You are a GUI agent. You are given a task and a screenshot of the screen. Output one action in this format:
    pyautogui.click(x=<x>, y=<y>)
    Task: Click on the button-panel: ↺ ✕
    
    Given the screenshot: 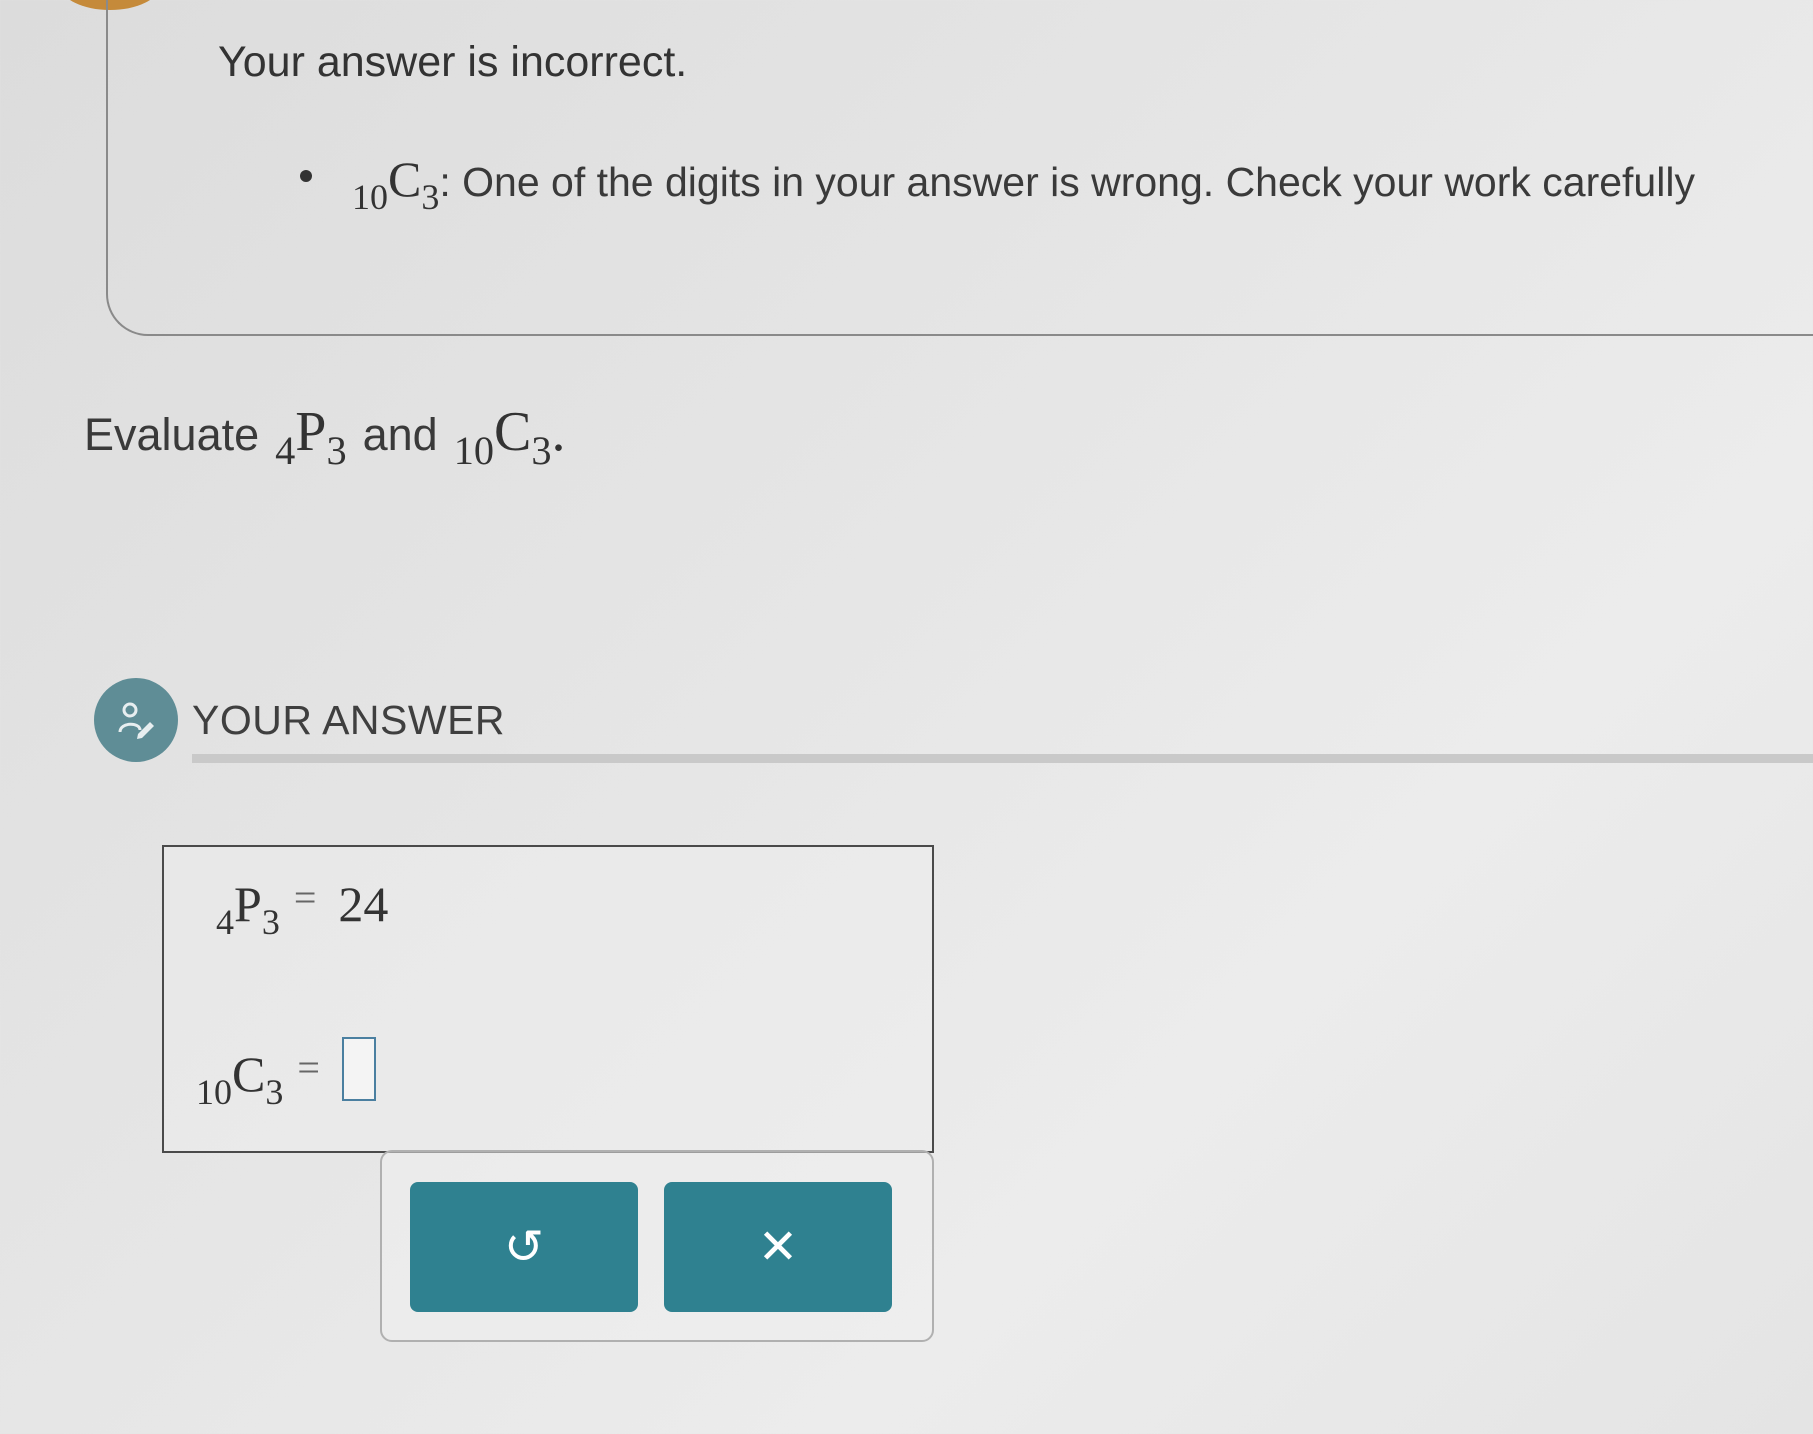 What is the action you would take?
    pyautogui.click(x=657, y=1246)
    